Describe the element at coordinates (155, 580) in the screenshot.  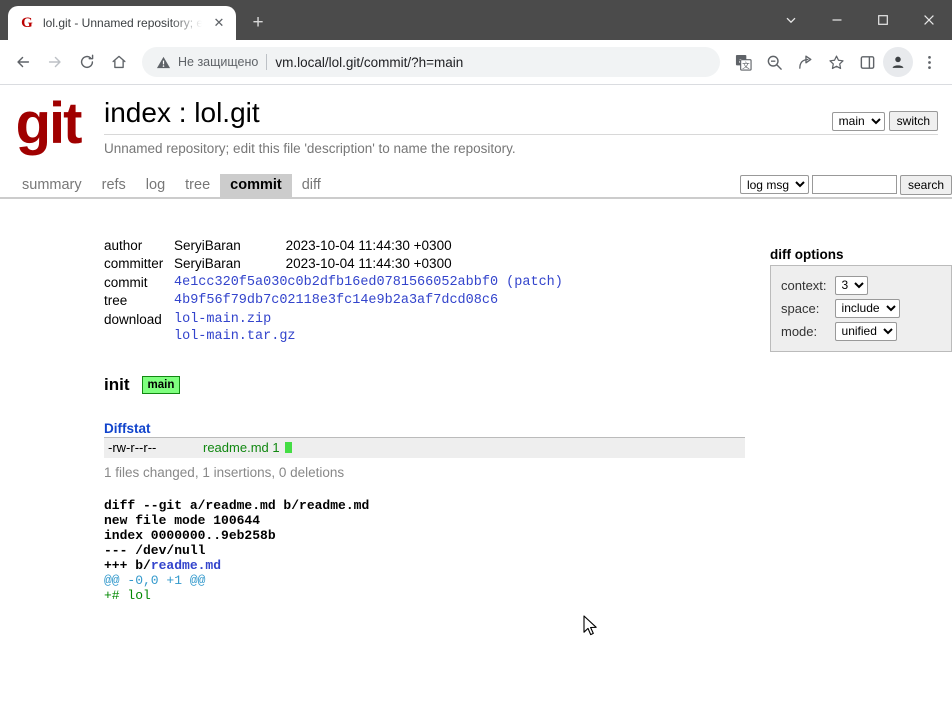
I see `diff-hunk-header: @@ -0,0 +1 @@` at that location.